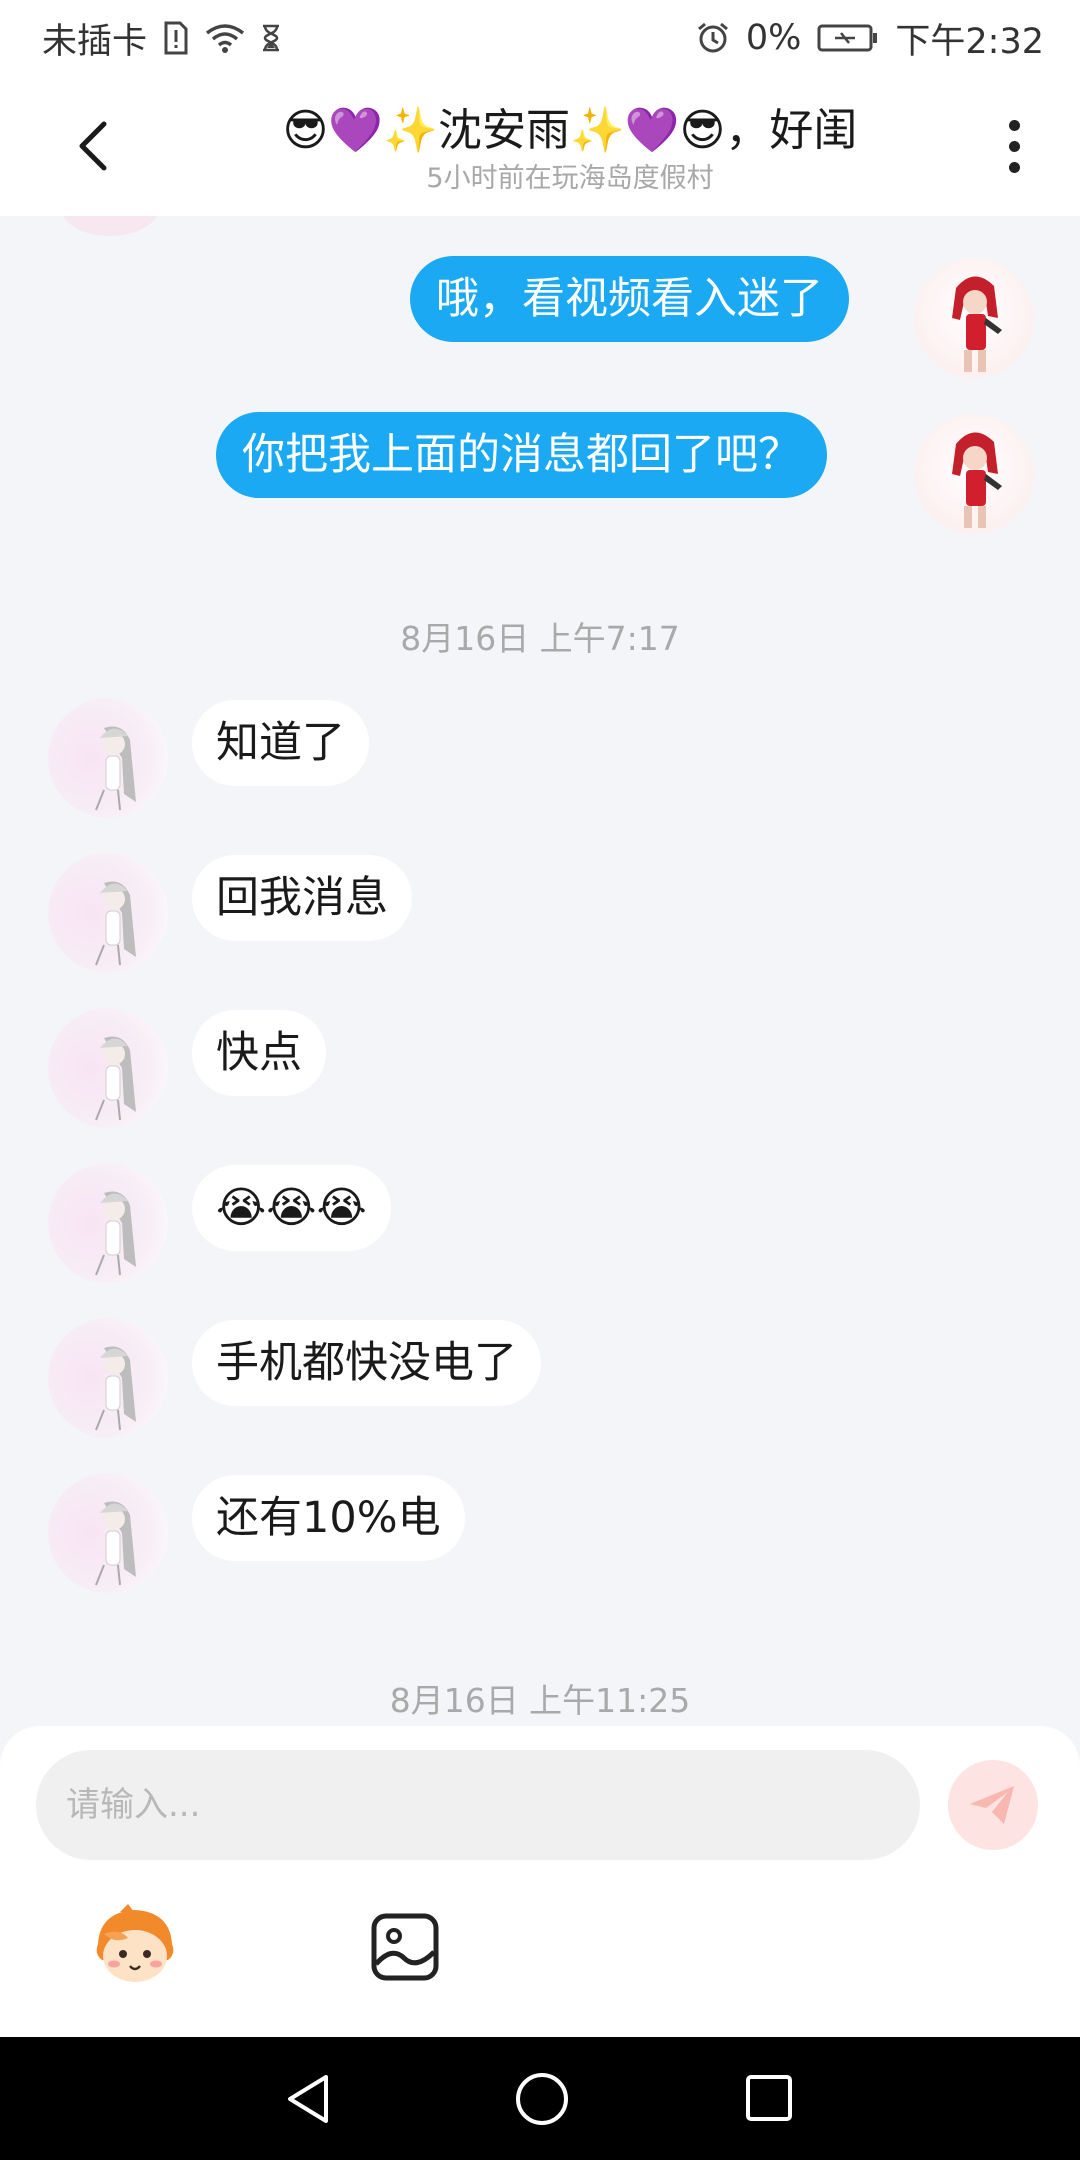 The image size is (1080, 2160). I want to click on send-button, so click(993, 1805).